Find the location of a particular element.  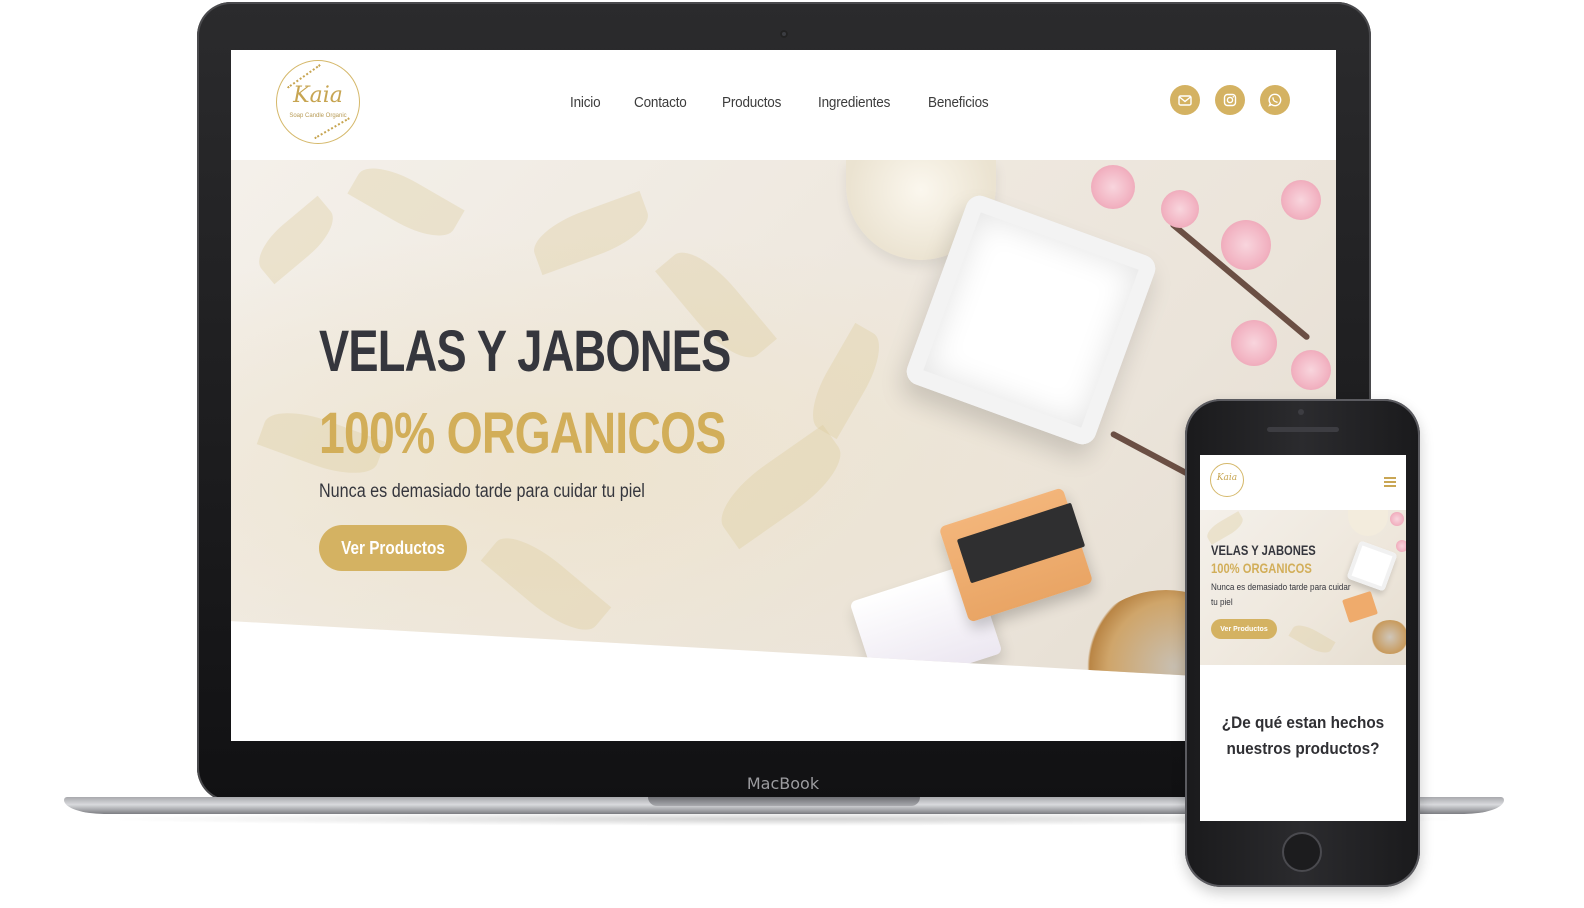

whatsapp-button is located at coordinates (1275, 100).